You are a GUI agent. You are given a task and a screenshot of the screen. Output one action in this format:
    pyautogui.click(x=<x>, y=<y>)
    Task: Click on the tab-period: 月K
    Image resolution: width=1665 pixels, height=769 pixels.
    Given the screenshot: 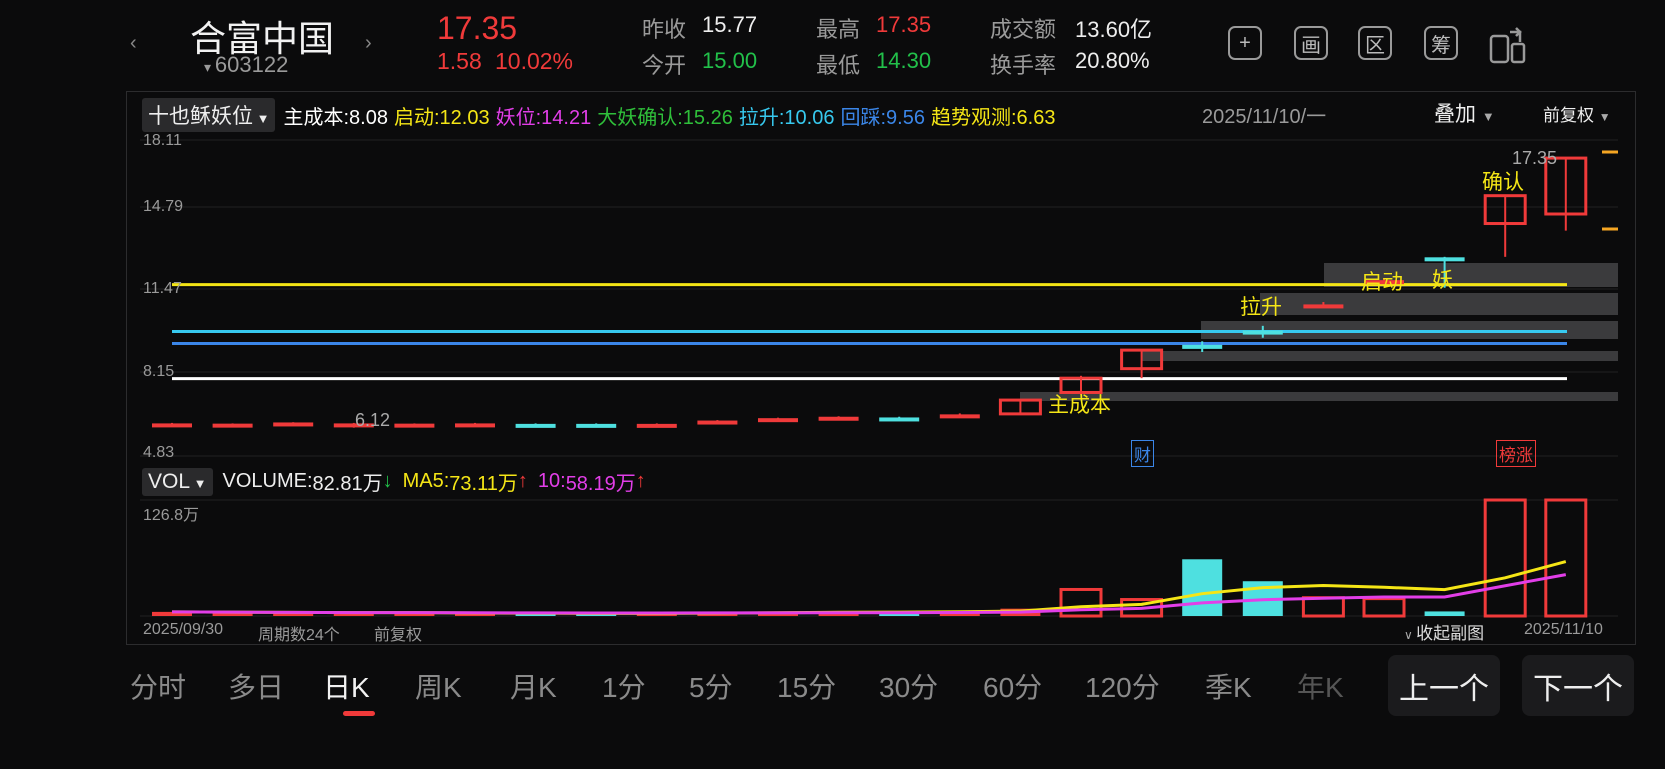 What is the action you would take?
    pyautogui.click(x=533, y=686)
    